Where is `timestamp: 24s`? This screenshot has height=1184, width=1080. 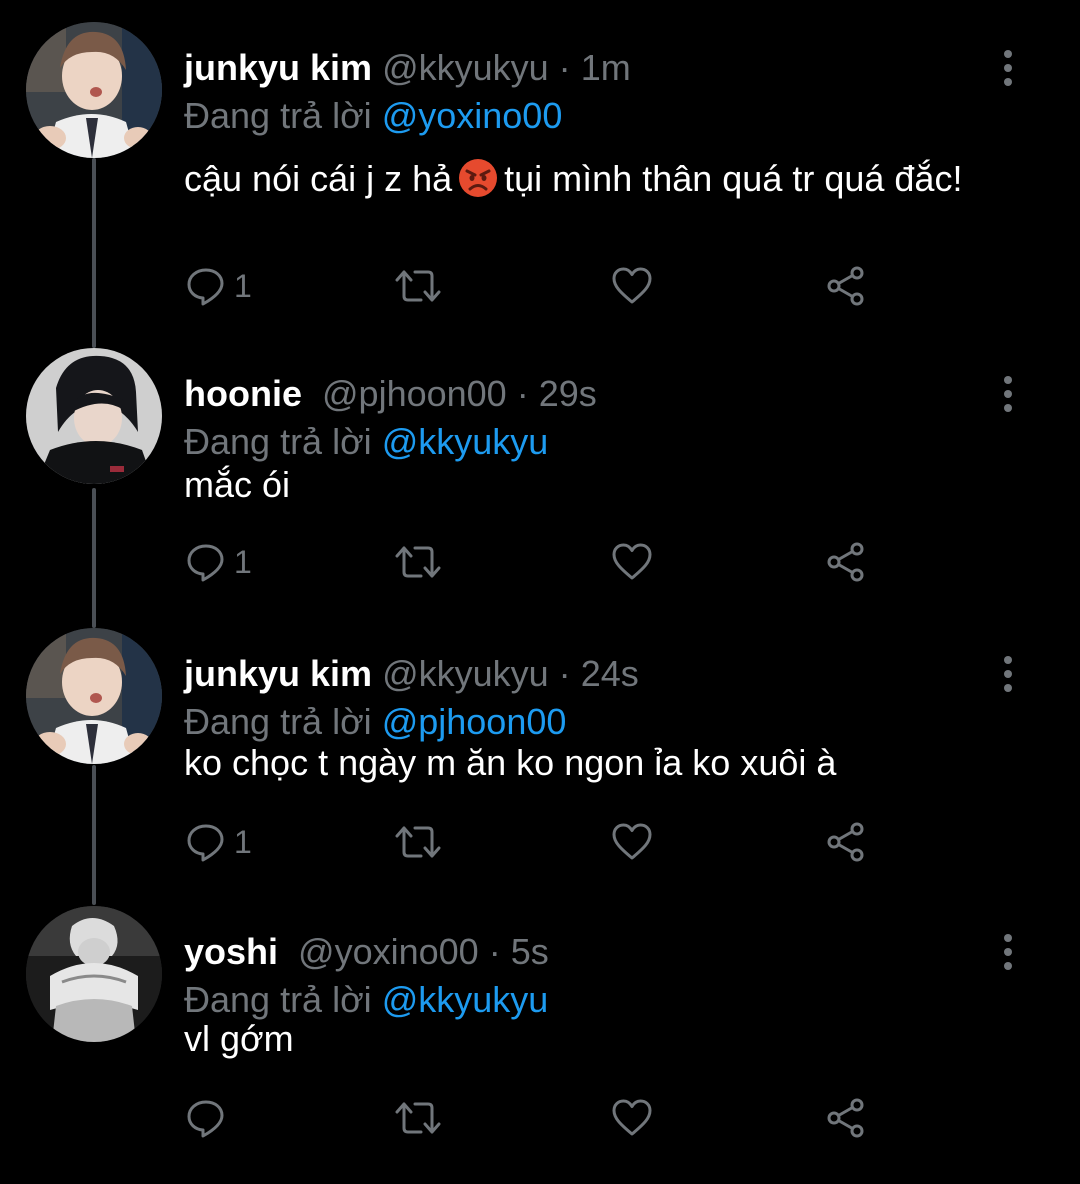
timestamp: 24s is located at coordinates (610, 673).